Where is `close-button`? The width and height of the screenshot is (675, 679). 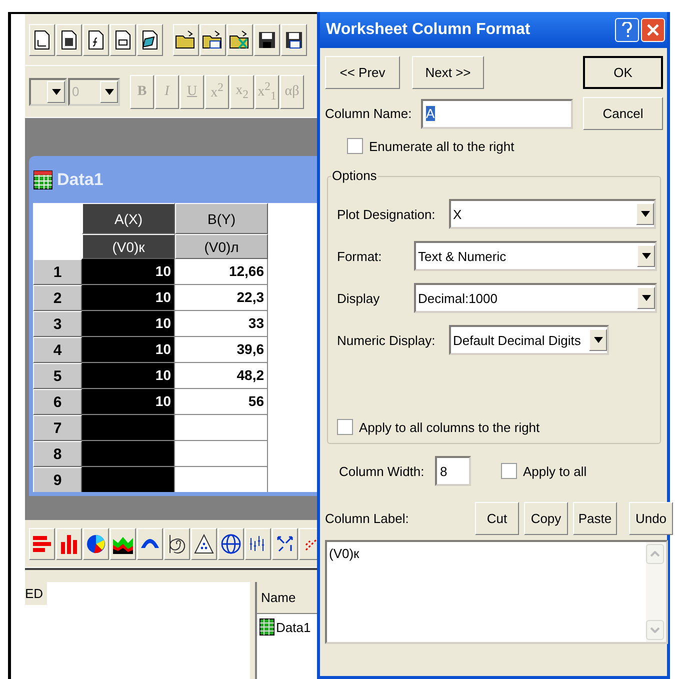 close-button is located at coordinates (653, 30).